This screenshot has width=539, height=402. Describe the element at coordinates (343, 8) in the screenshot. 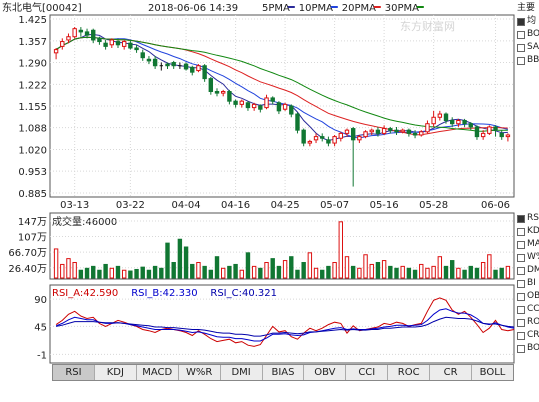

I see `ma-legend: 5PMA 10PMA 20PMA 30PMA` at that location.